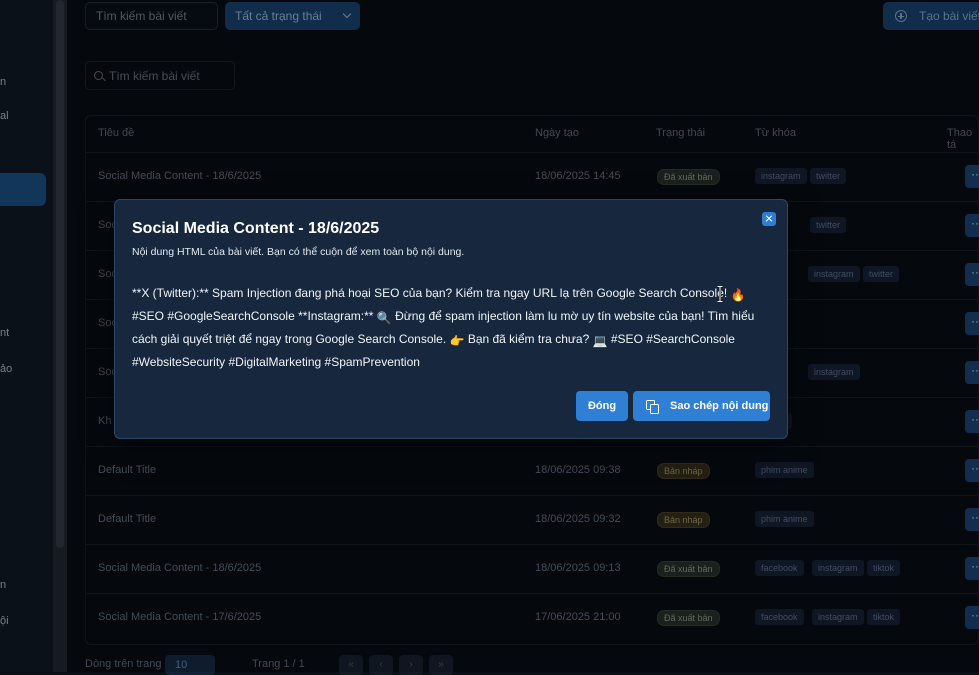 This screenshot has width=979, height=675. Describe the element at coordinates (652, 407) in the screenshot. I see `copy-icon` at that location.